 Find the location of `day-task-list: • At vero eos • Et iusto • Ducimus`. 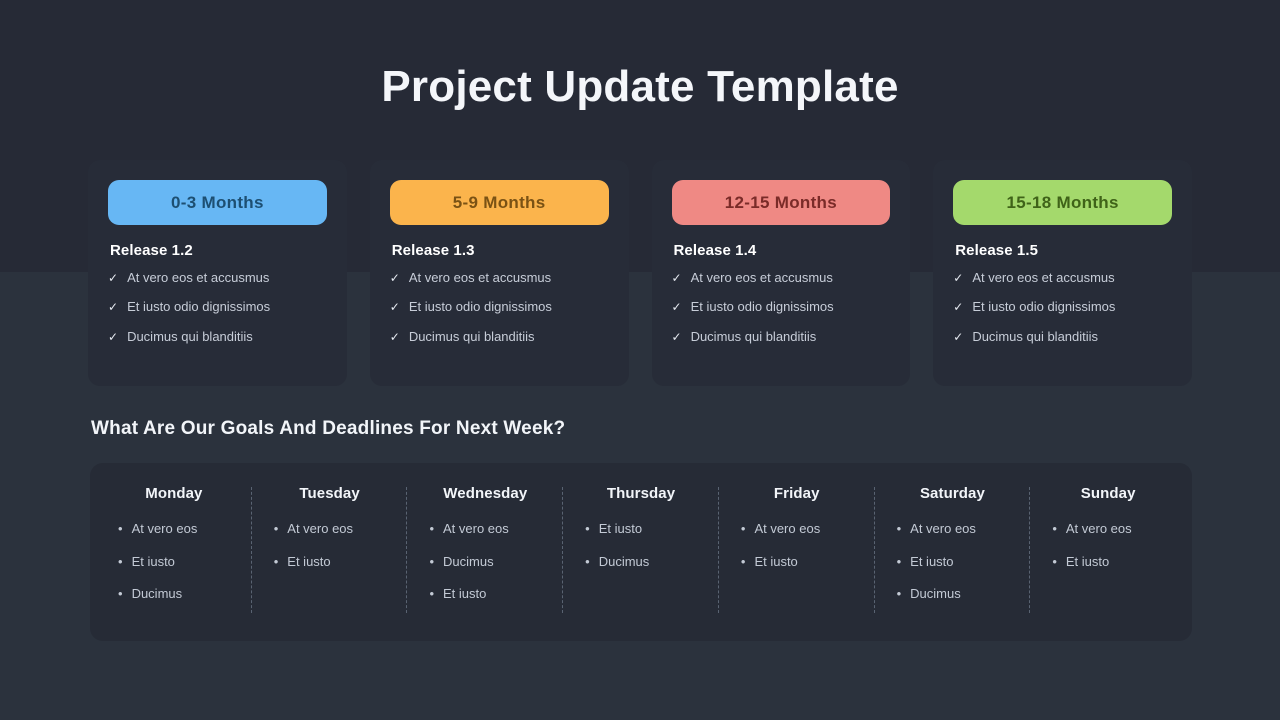

day-task-list: • At vero eos • Et iusto • Ducimus is located at coordinates (953, 561).